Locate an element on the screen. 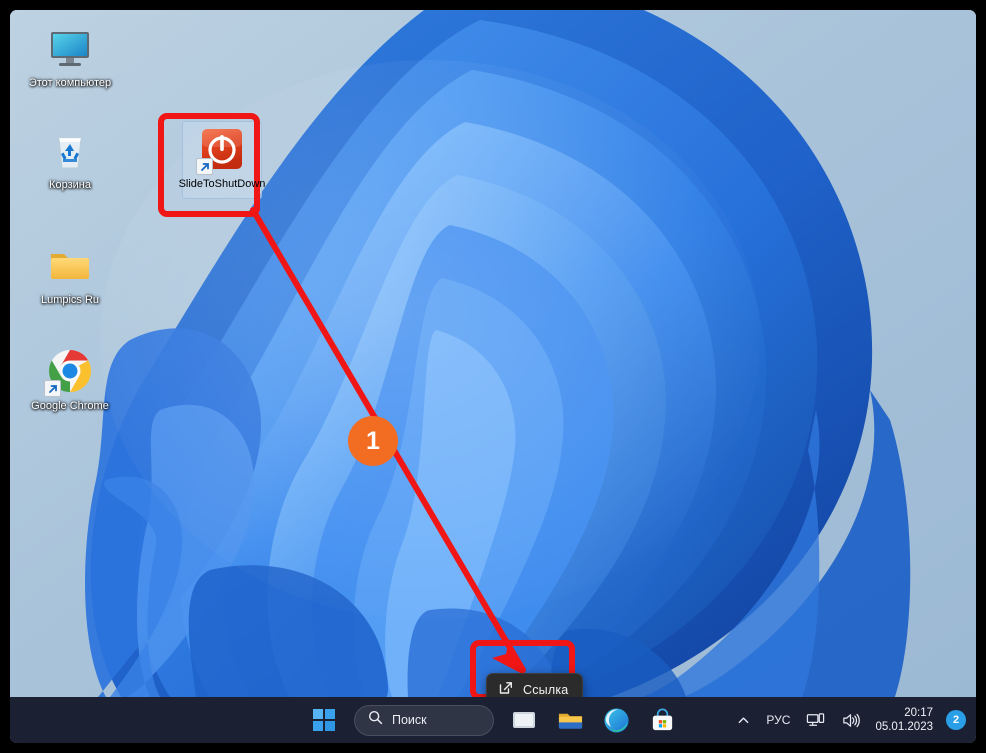 This screenshot has height=753, width=986. desktop-icon-label: Корзина is located at coordinates (70, 185).